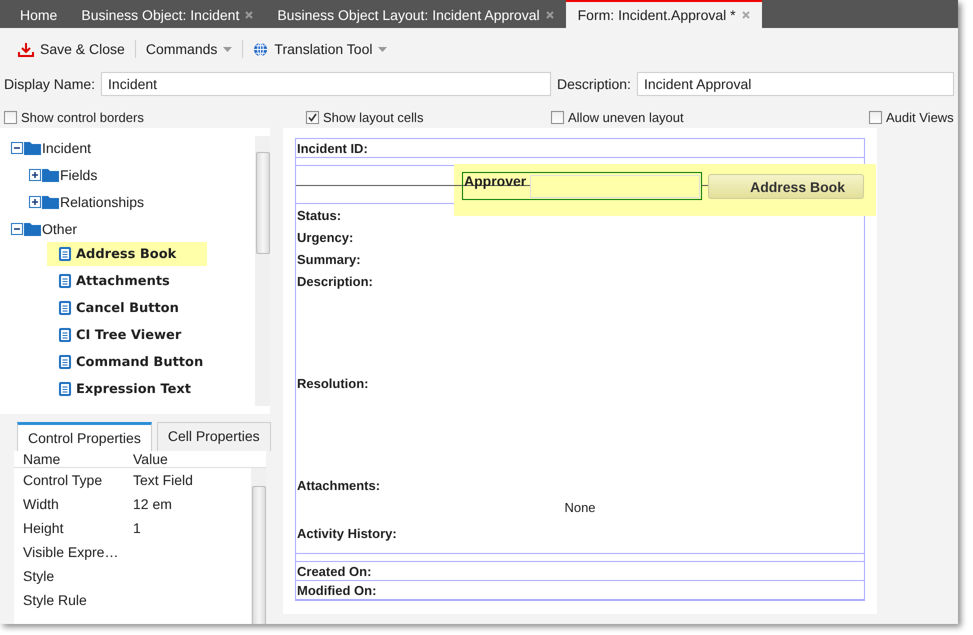  I want to click on field-label: Summary:, so click(328, 260).